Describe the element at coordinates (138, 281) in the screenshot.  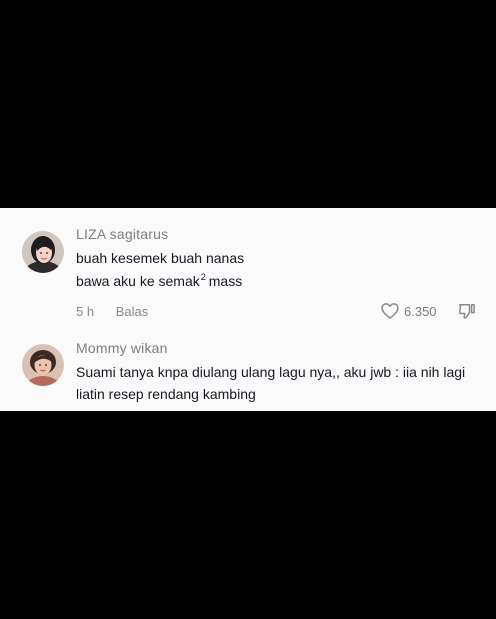
I see `comment-text-segment: bawa aku ke semak` at that location.